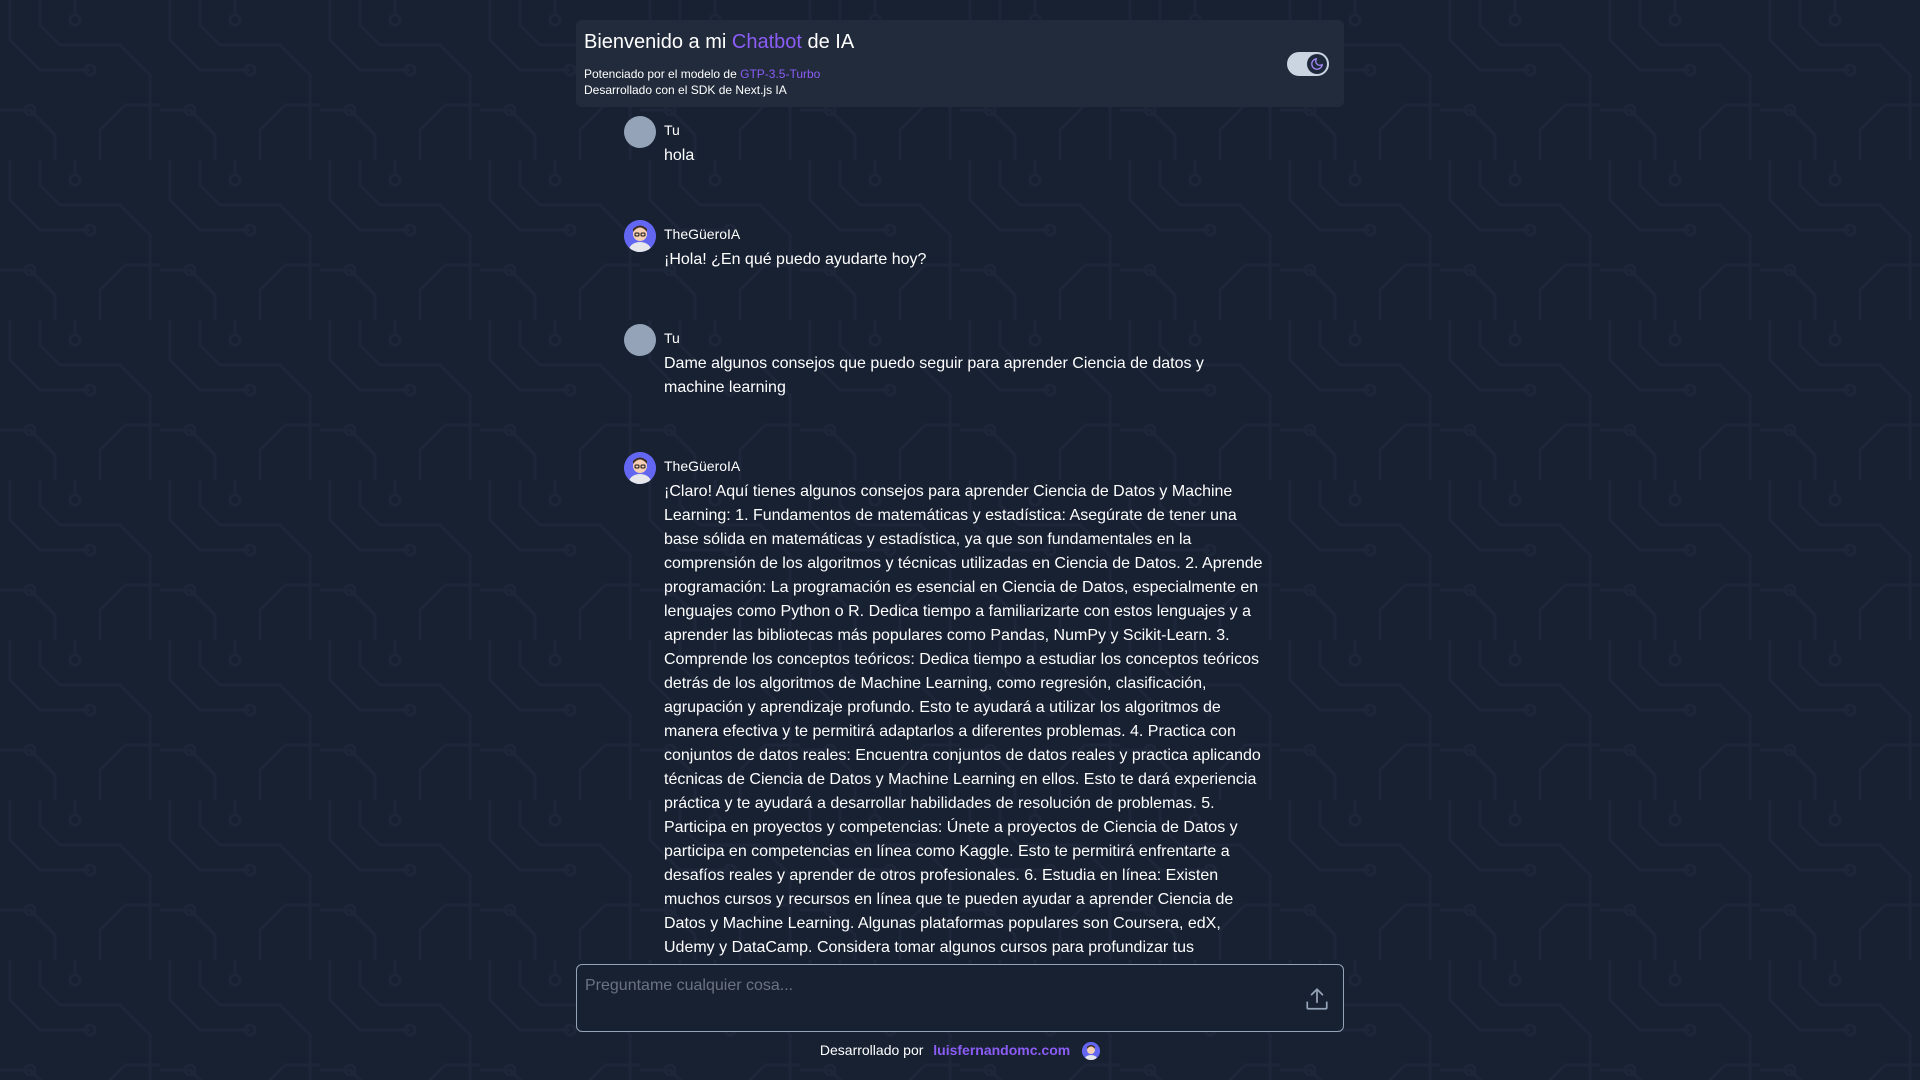 This screenshot has height=1080, width=1920. What do you see at coordinates (944, 140) in the screenshot?
I see `message-user: Tu hola` at bounding box center [944, 140].